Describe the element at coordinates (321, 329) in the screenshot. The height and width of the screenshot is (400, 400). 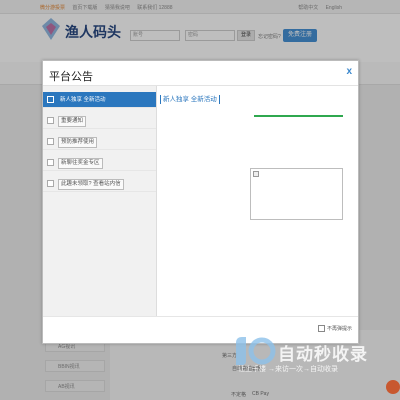
I see `no-remind-checkbox` at that location.